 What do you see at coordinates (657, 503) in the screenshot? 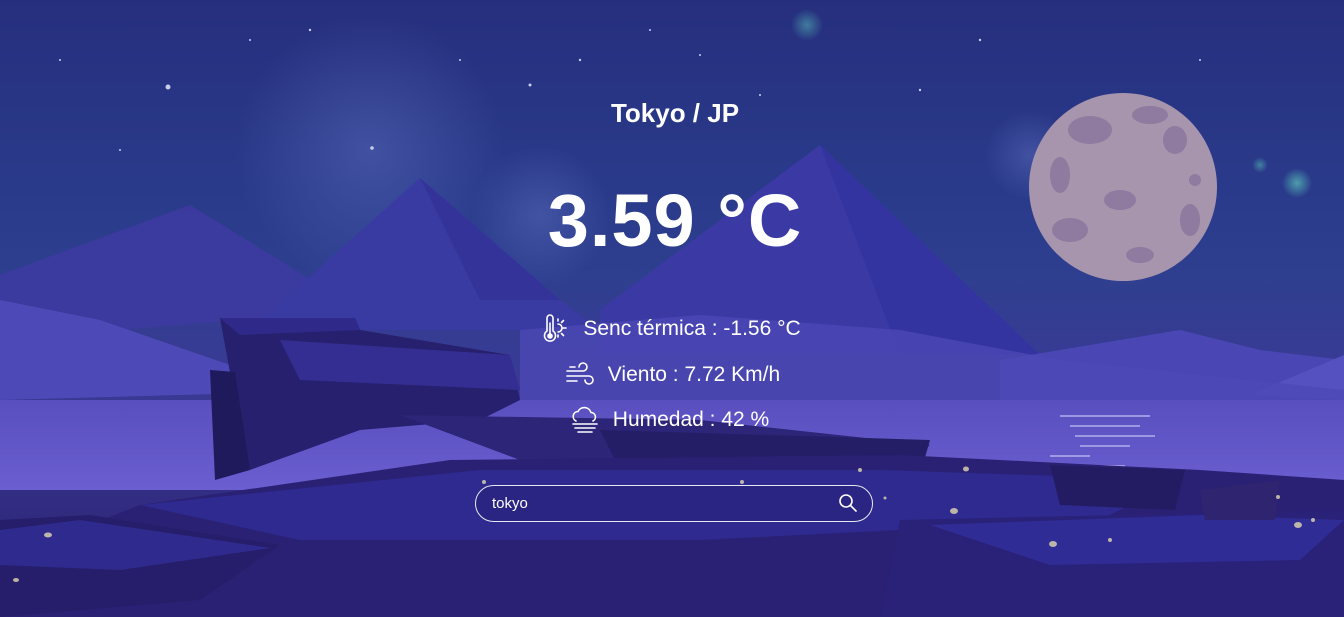
I see `city-search-input` at bounding box center [657, 503].